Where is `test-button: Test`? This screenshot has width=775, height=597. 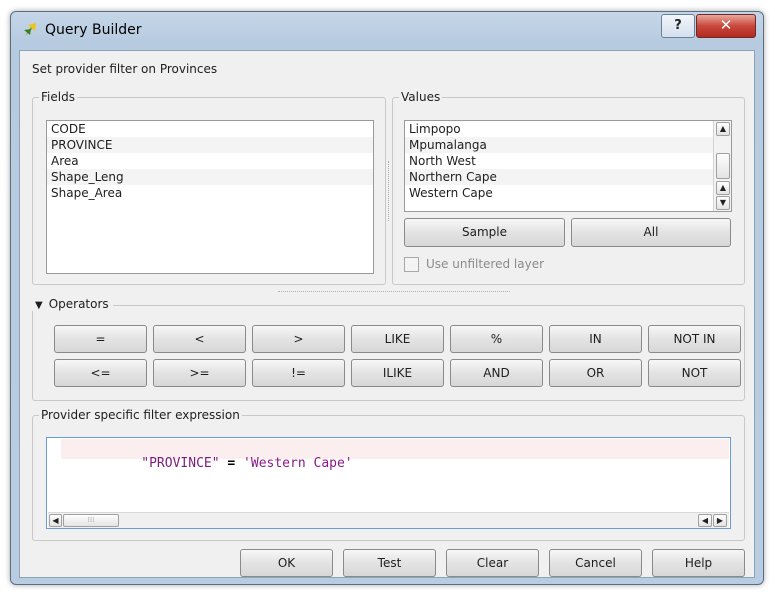 test-button: Test is located at coordinates (389, 563).